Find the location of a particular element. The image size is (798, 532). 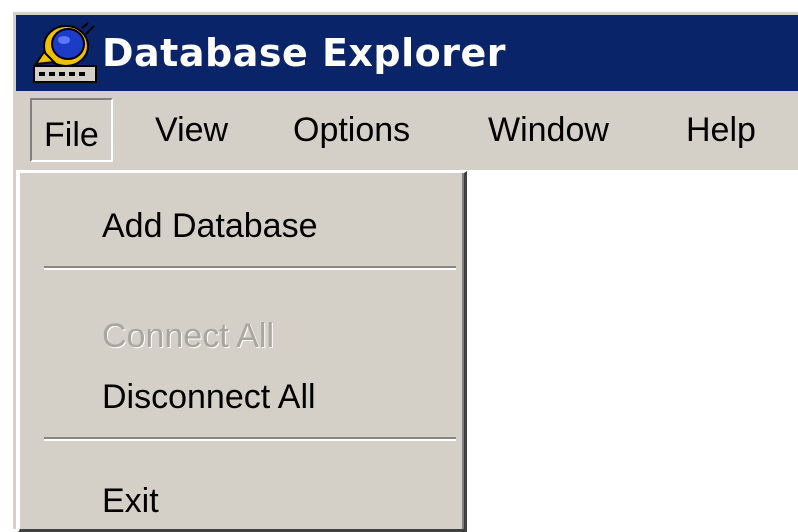

window-title: Database Explorer is located at coordinates (304, 53).